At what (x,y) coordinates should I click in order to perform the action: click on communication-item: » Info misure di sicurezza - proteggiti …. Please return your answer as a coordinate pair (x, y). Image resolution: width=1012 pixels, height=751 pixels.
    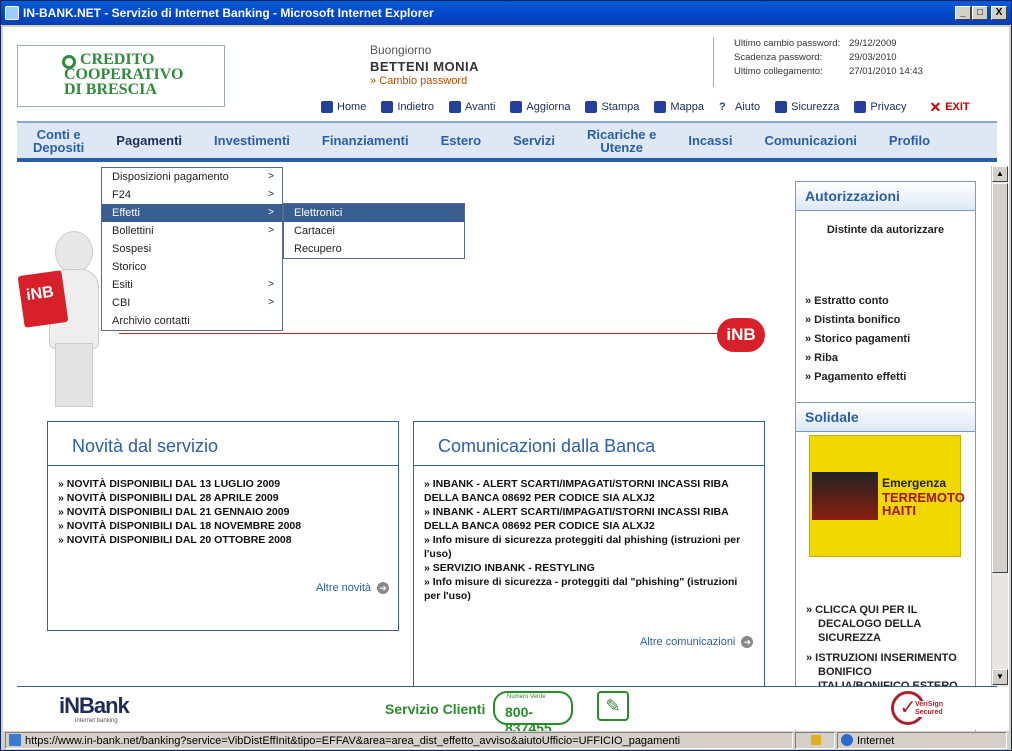
    Looking at the image, I should click on (589, 589).